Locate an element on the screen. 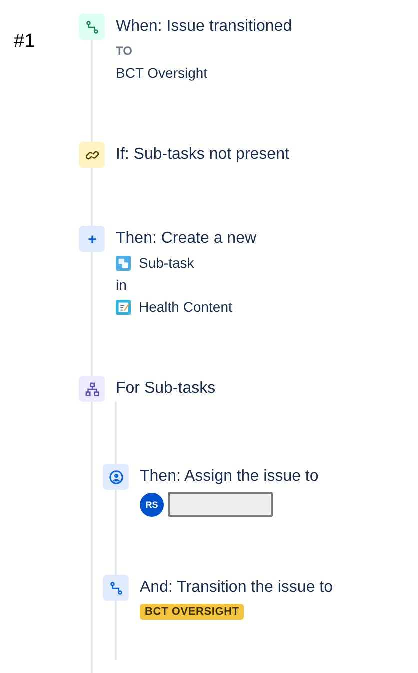 The height and width of the screenshot is (673, 418). field-label: TO is located at coordinates (124, 51).